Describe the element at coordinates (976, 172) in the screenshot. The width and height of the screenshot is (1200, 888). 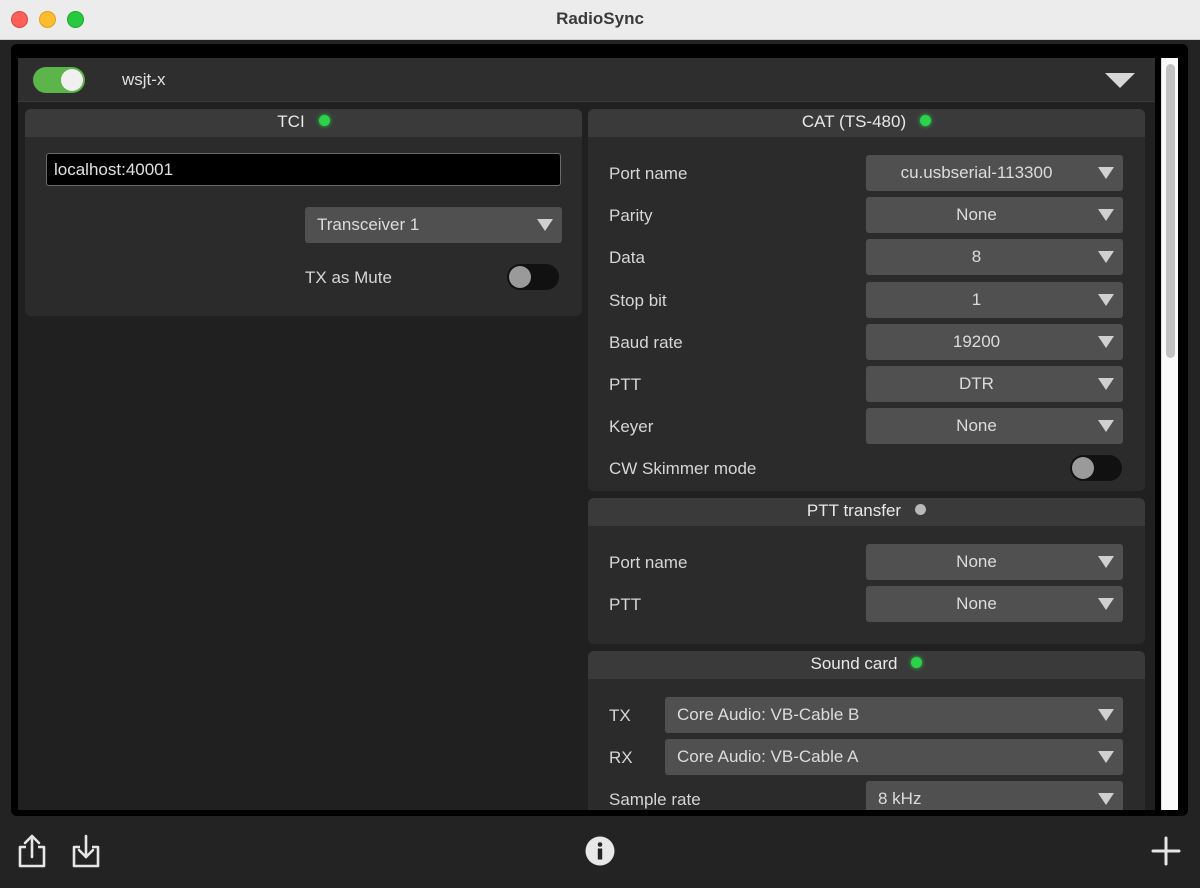
I see `cat-port-value: cu.usbserial-113300` at that location.